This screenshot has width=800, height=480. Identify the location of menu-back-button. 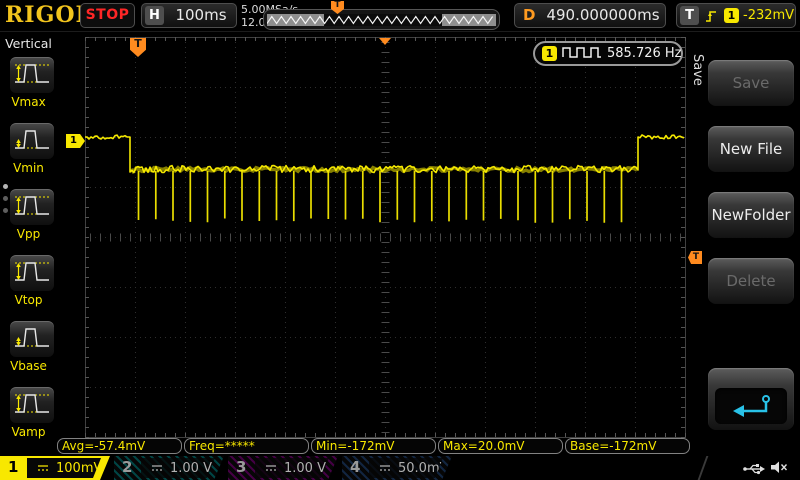
(751, 399).